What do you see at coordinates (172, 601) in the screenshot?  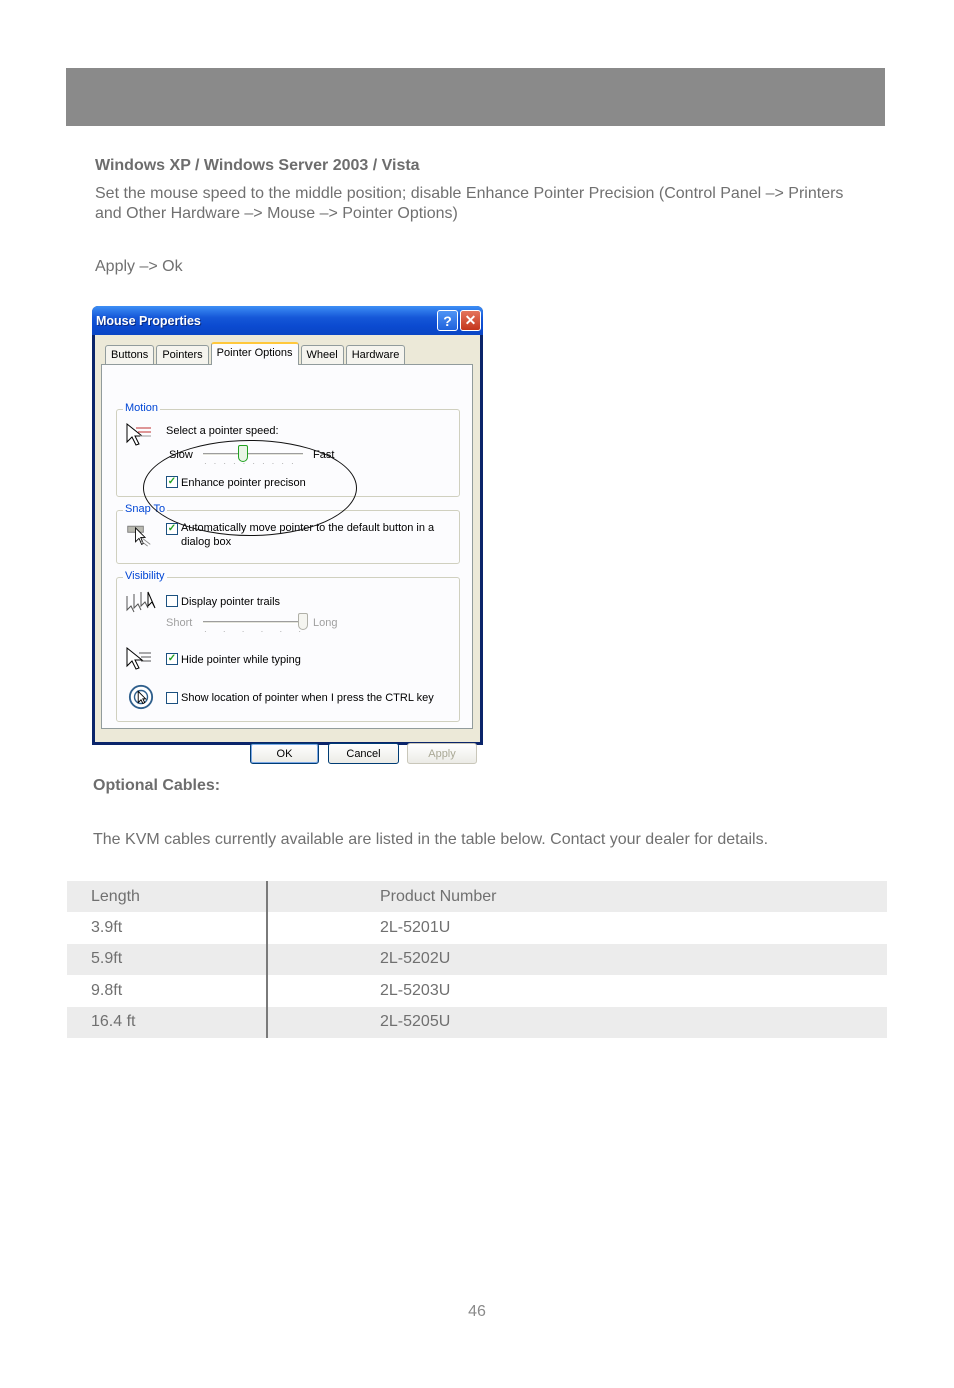 I see `pointer-trails-checkbox` at bounding box center [172, 601].